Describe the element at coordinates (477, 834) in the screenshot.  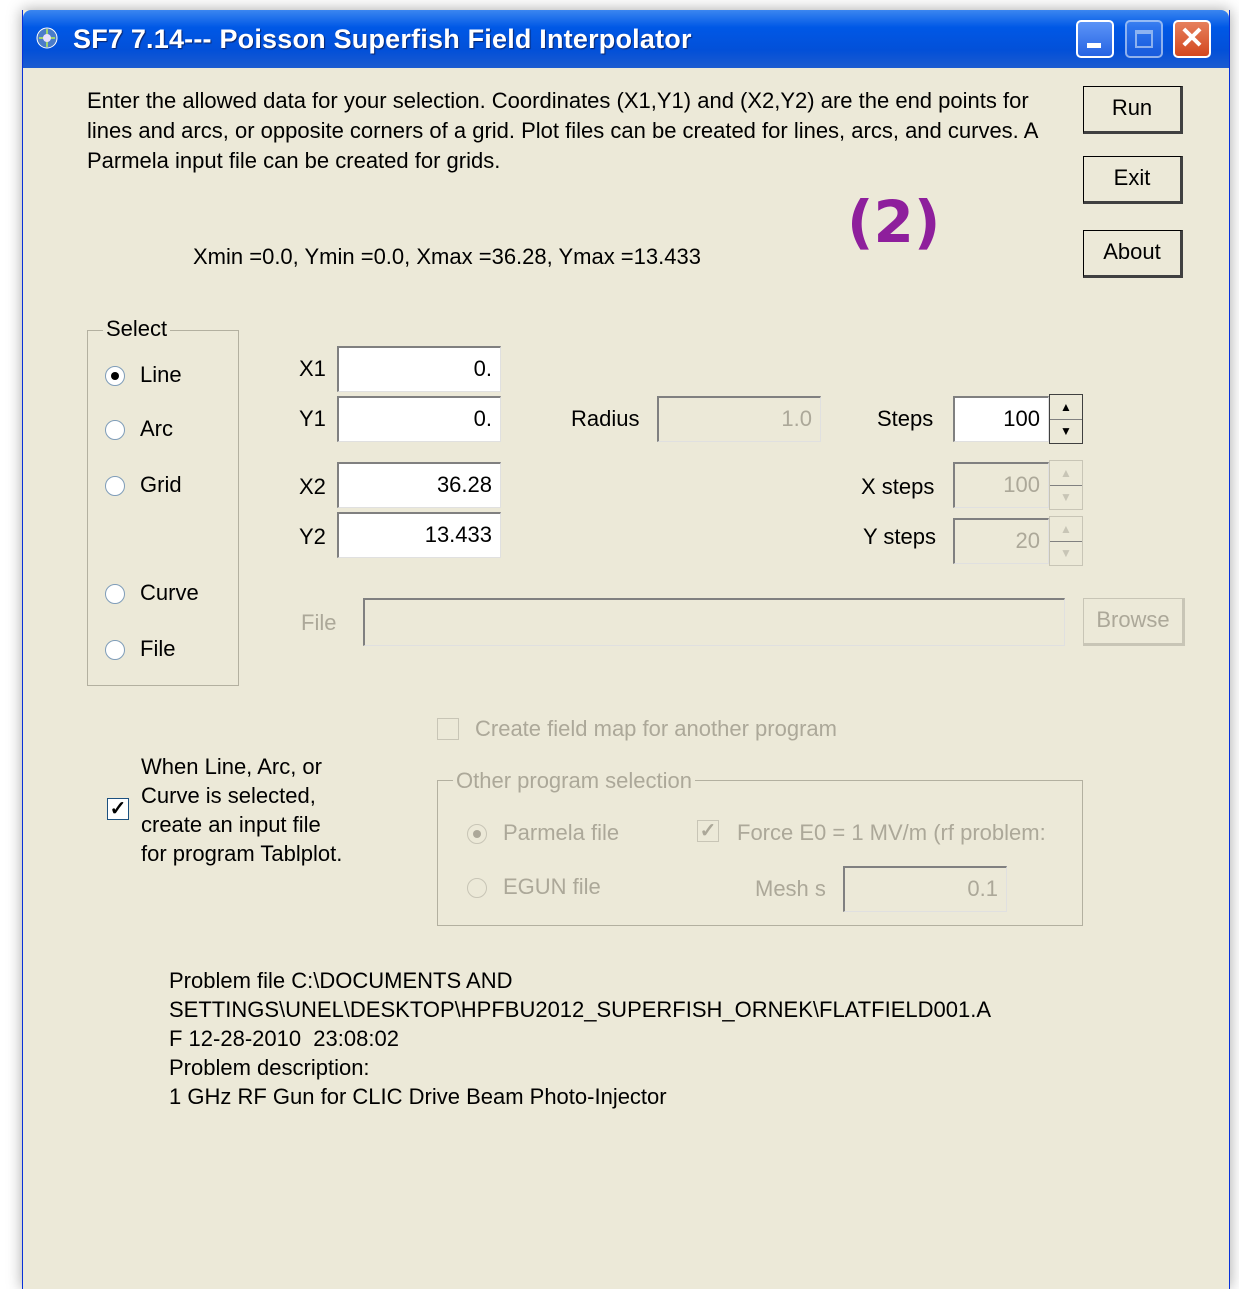
I see `radio-parmela` at that location.